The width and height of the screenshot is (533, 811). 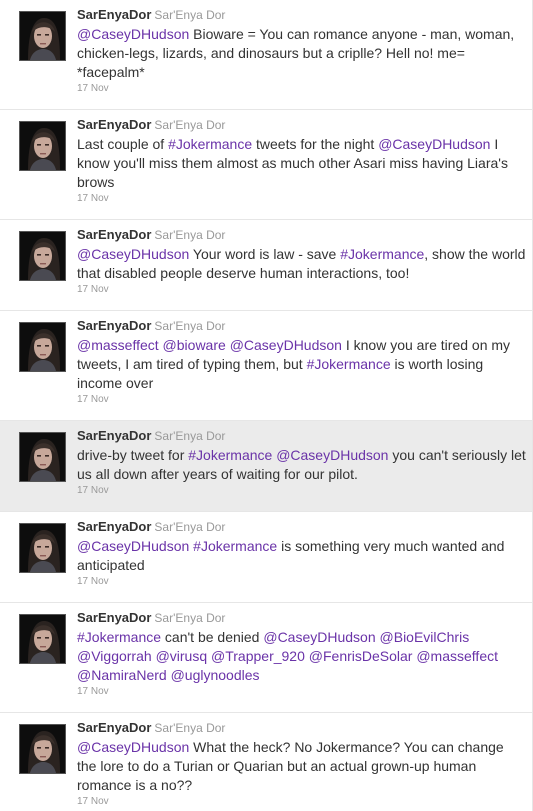 What do you see at coordinates (258, 656) in the screenshot?
I see `mention-link: @Trapper_920` at bounding box center [258, 656].